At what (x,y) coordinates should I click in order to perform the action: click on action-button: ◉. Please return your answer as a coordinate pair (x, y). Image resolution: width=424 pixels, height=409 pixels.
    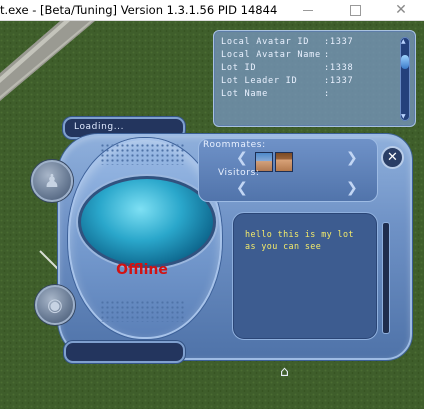
    Looking at the image, I should click on (55, 305).